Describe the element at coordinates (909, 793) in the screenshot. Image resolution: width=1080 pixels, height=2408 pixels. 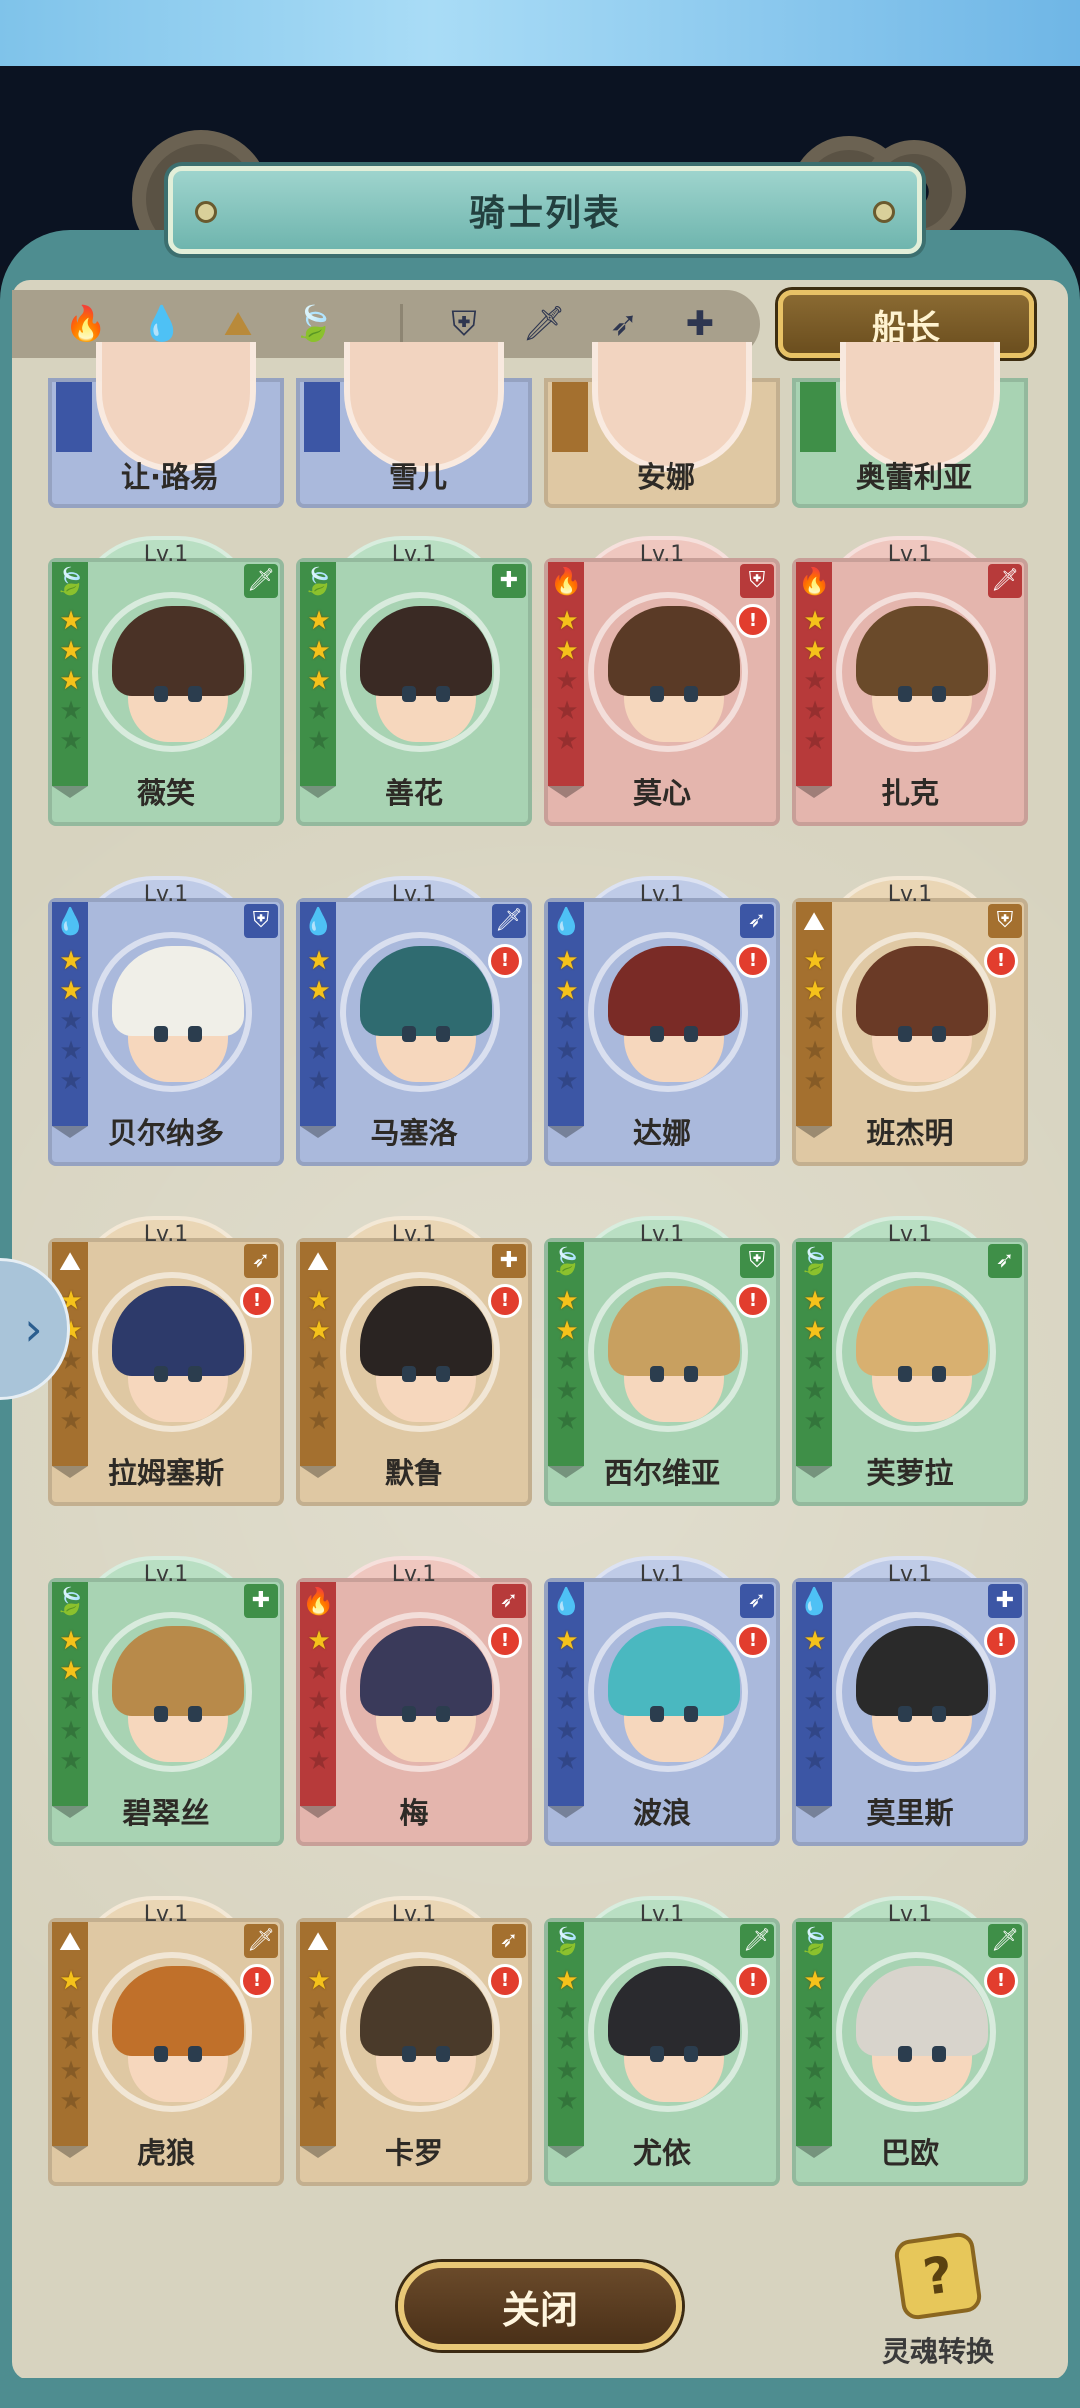
I see `knight-name: 扎克` at that location.